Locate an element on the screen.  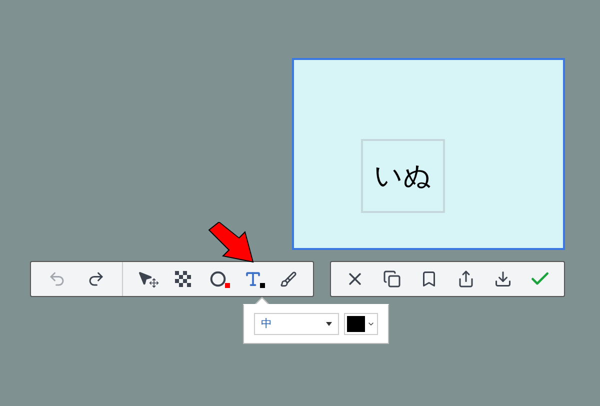
pointer-move-icon is located at coordinates (148, 279).